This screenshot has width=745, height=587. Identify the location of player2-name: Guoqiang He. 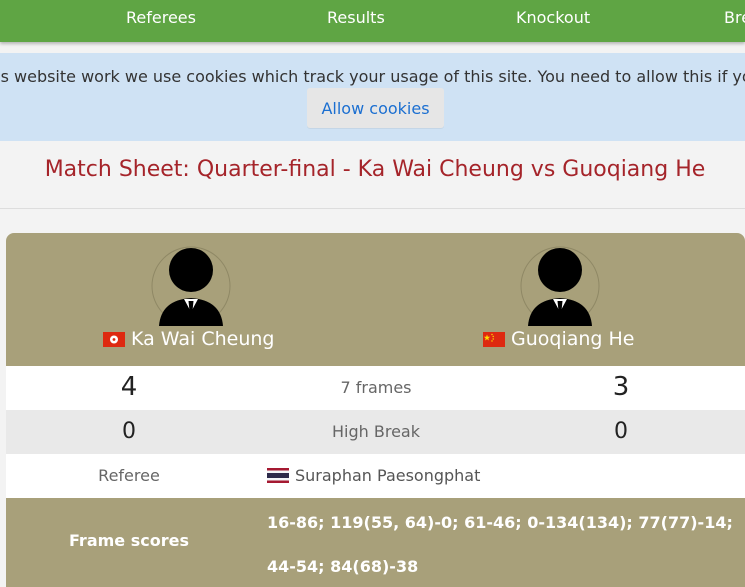
(573, 339).